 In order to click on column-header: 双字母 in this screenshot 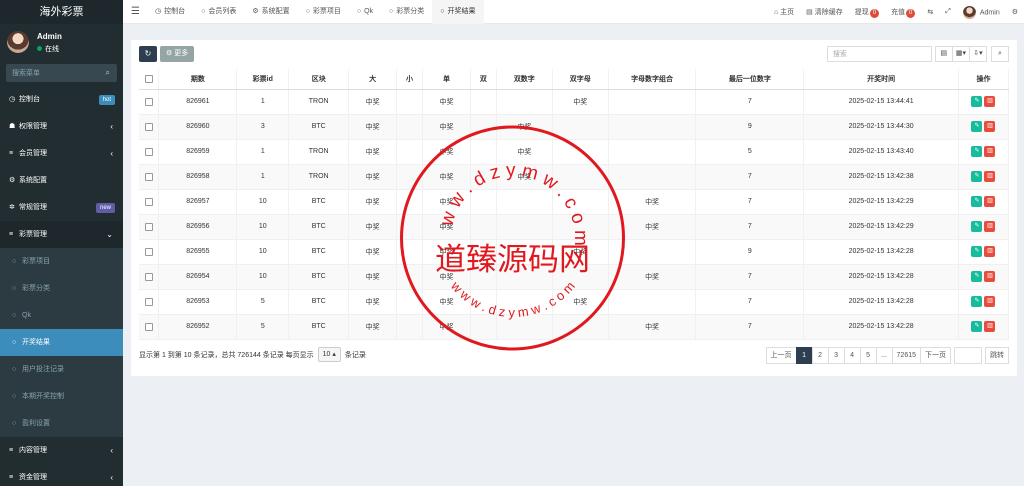, I will do `click(580, 79)`.